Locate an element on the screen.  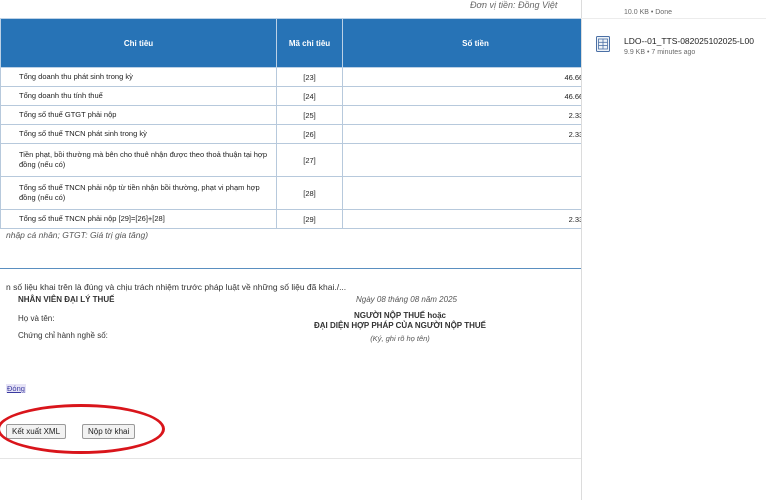
row-label: Tổng doanh thu phát sinh trong kỳ is located at coordinates (138, 77).